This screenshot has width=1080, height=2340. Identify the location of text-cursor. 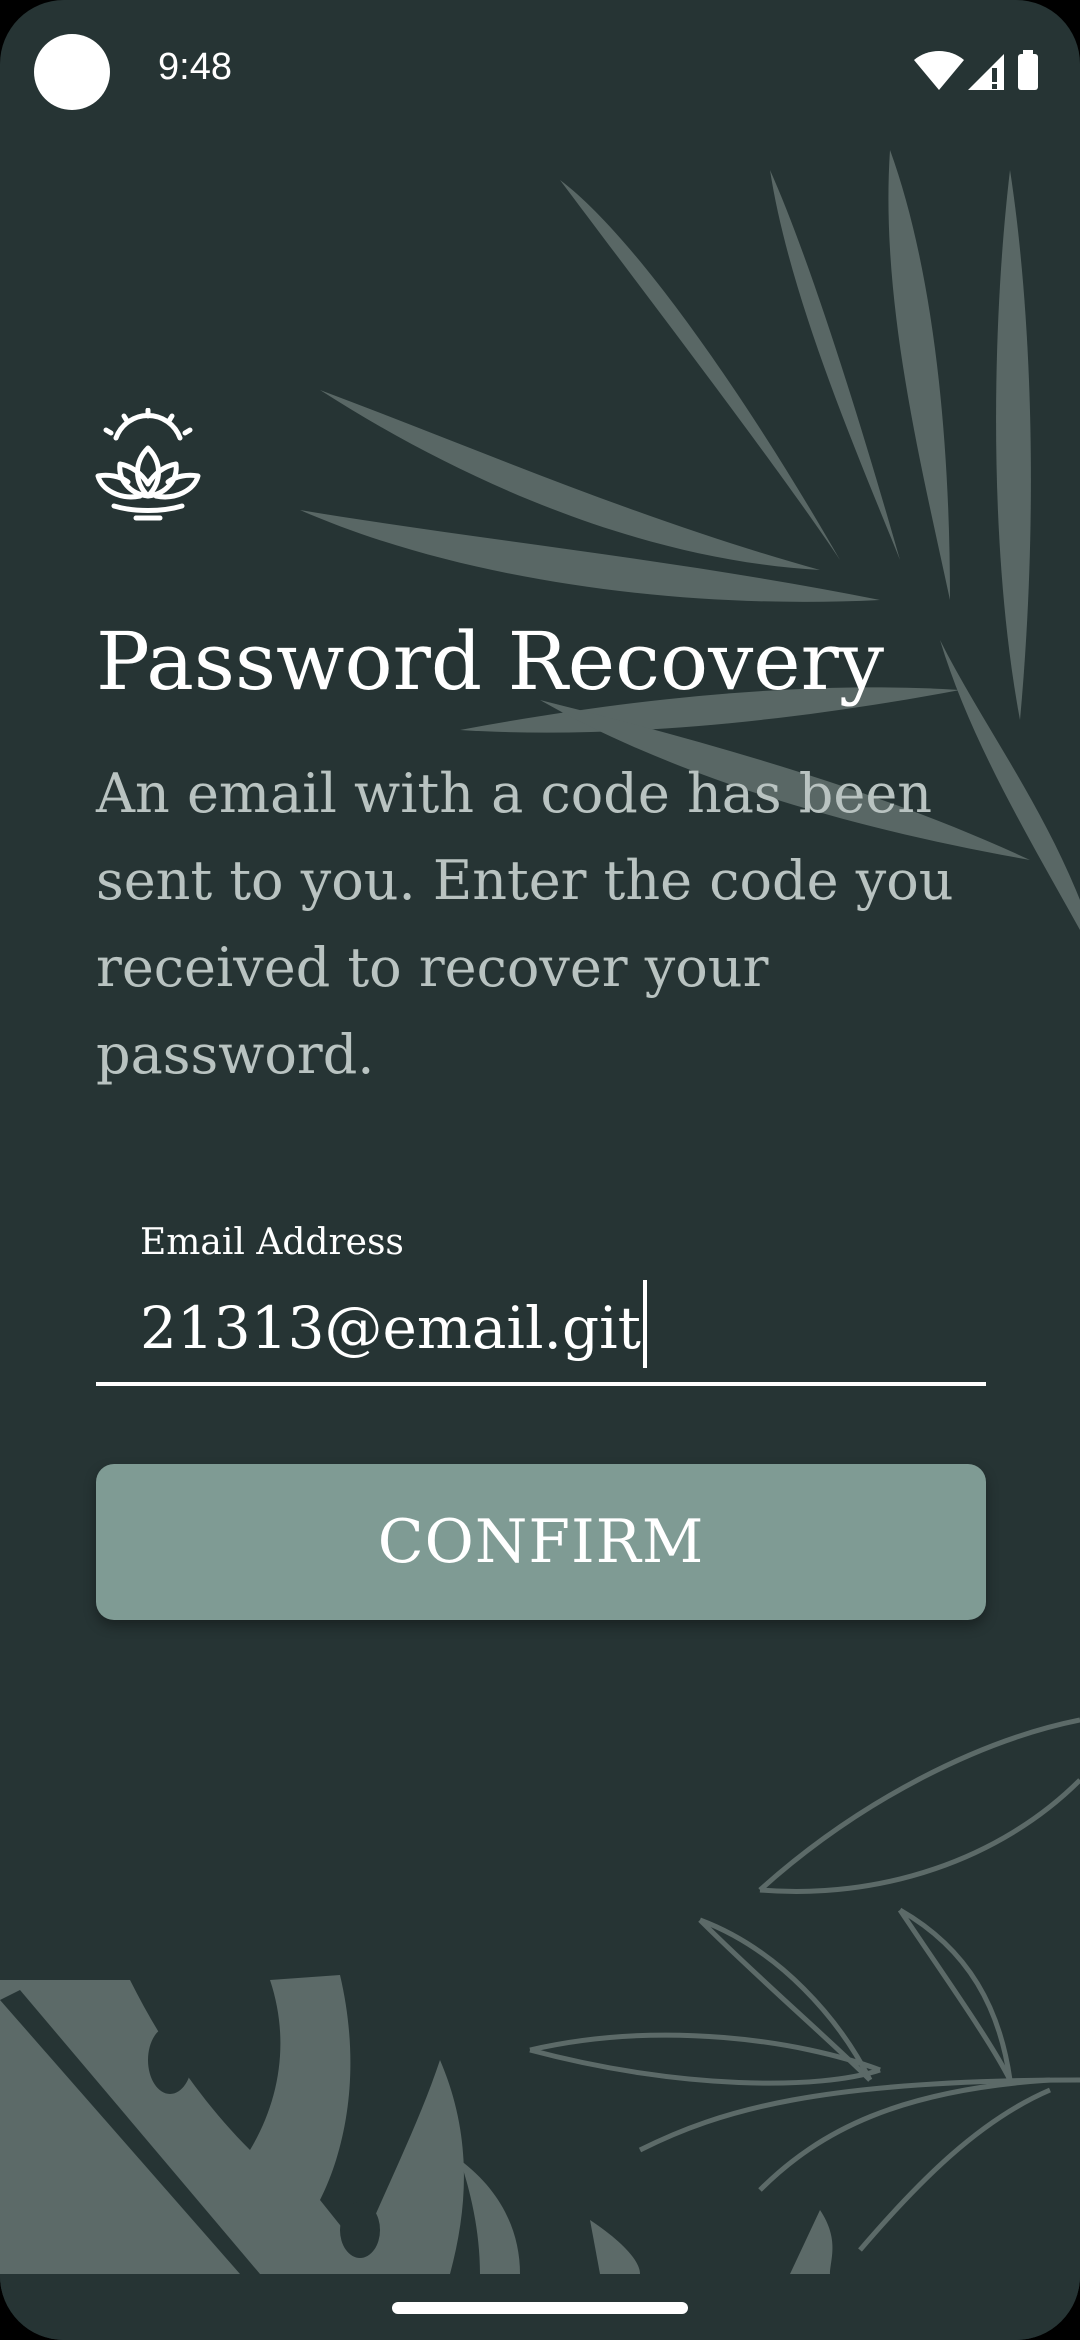
(644, 1324).